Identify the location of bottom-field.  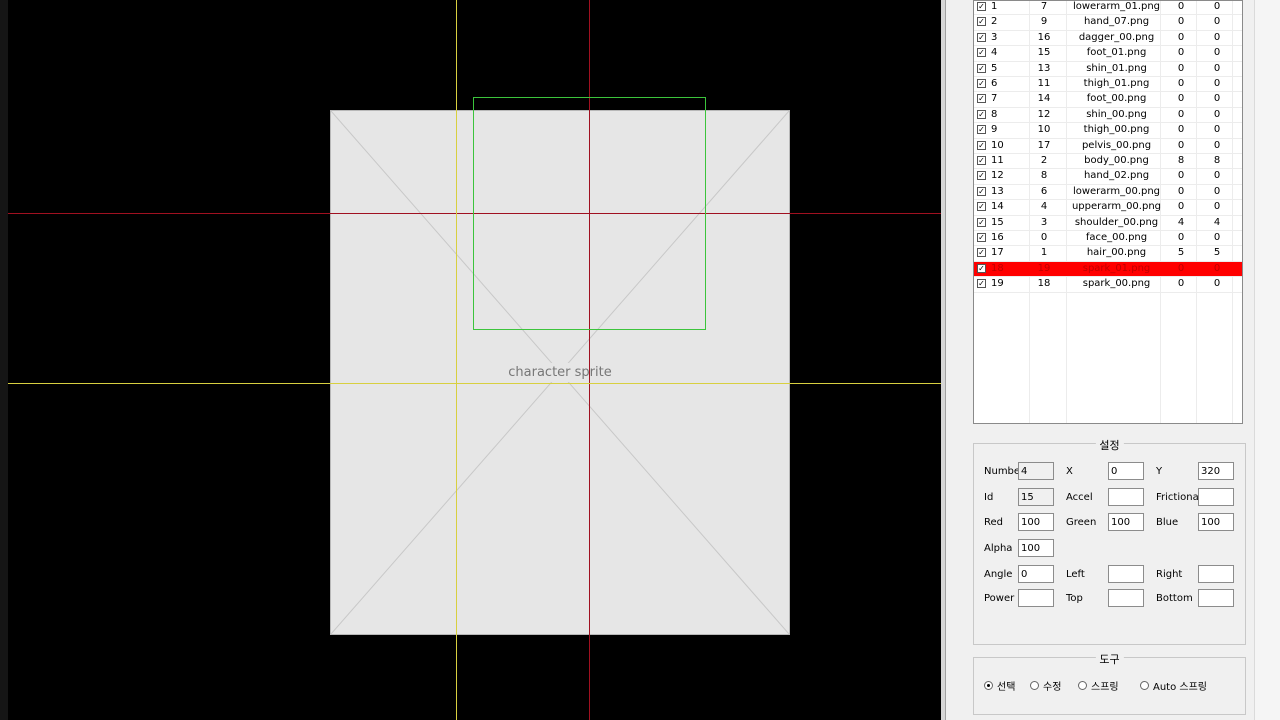
(1216, 598).